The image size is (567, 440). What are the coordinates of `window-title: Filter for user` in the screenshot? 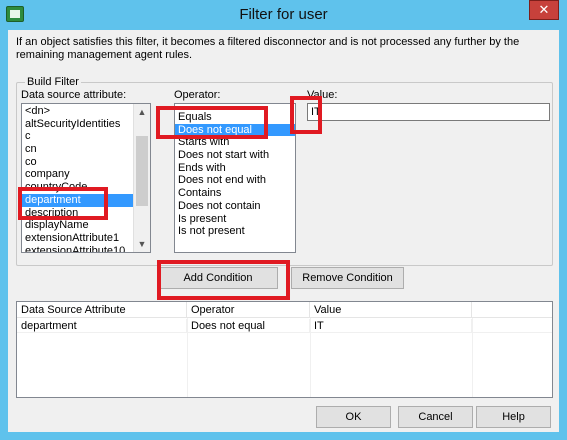 It's located at (283, 14).